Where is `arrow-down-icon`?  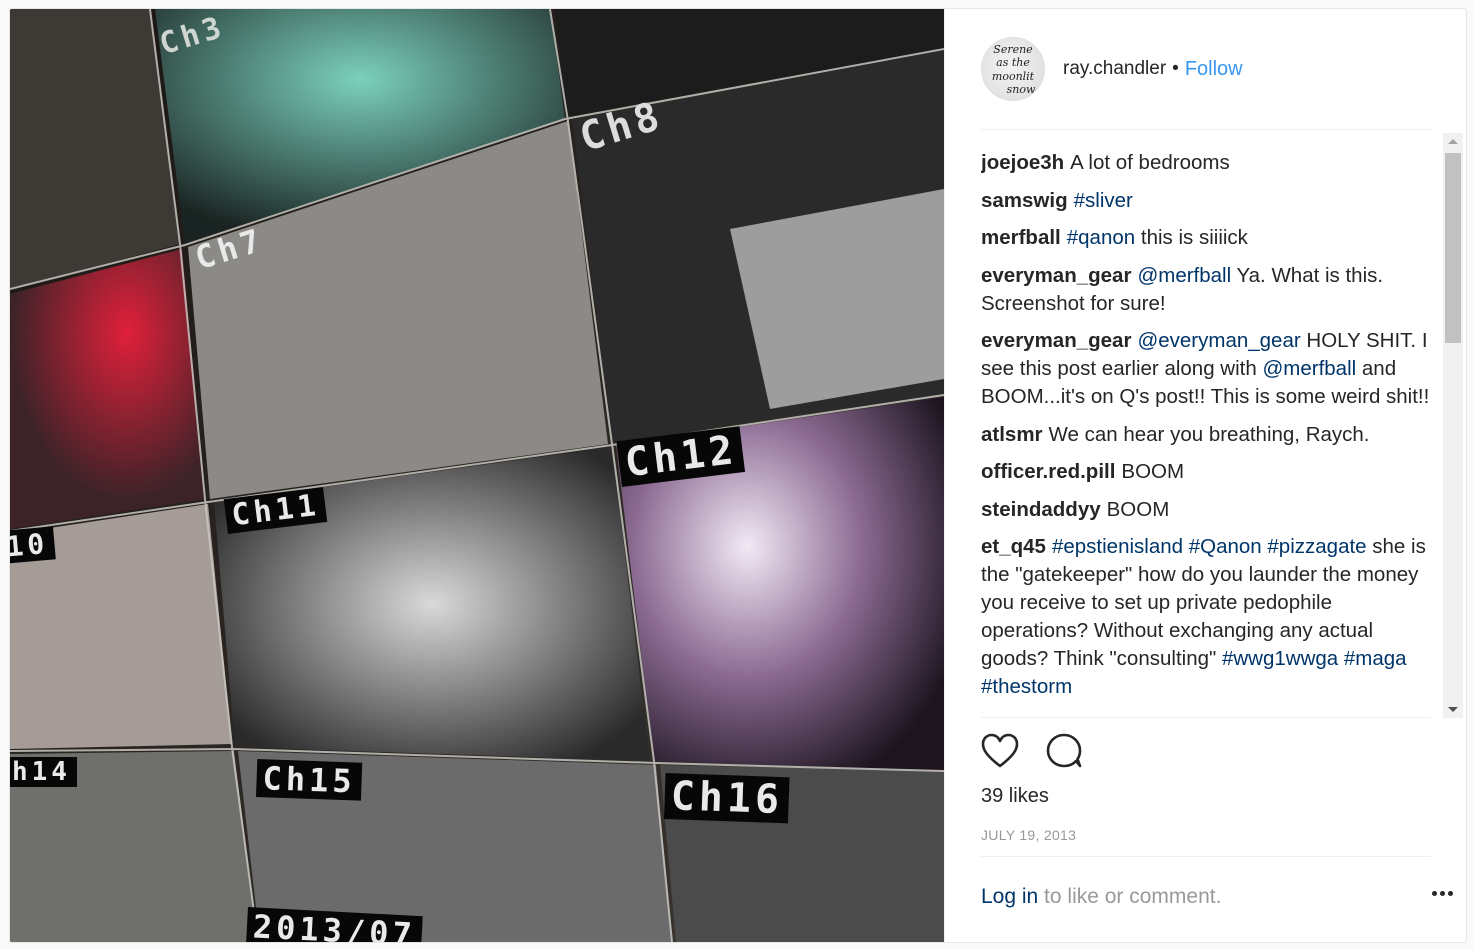
arrow-down-icon is located at coordinates (1453, 709).